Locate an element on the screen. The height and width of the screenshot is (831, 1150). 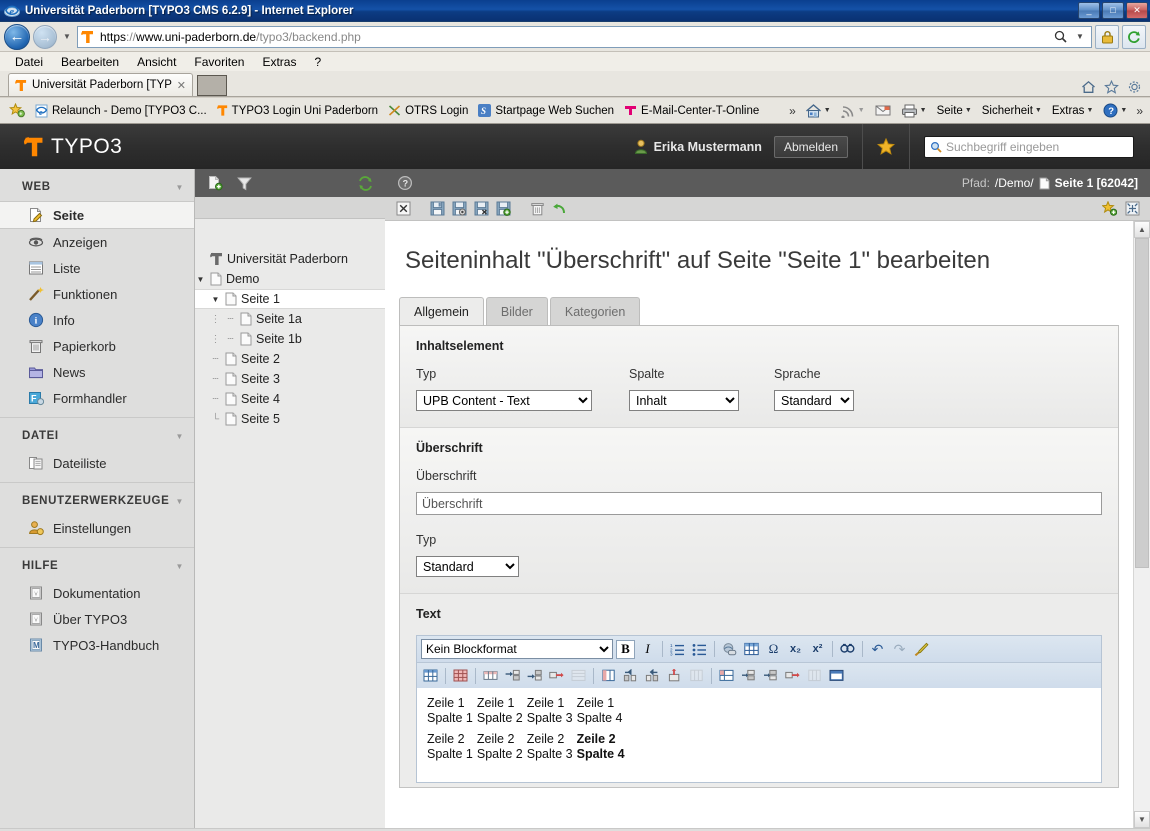
italic-icon: I is located at coordinates (647, 649).